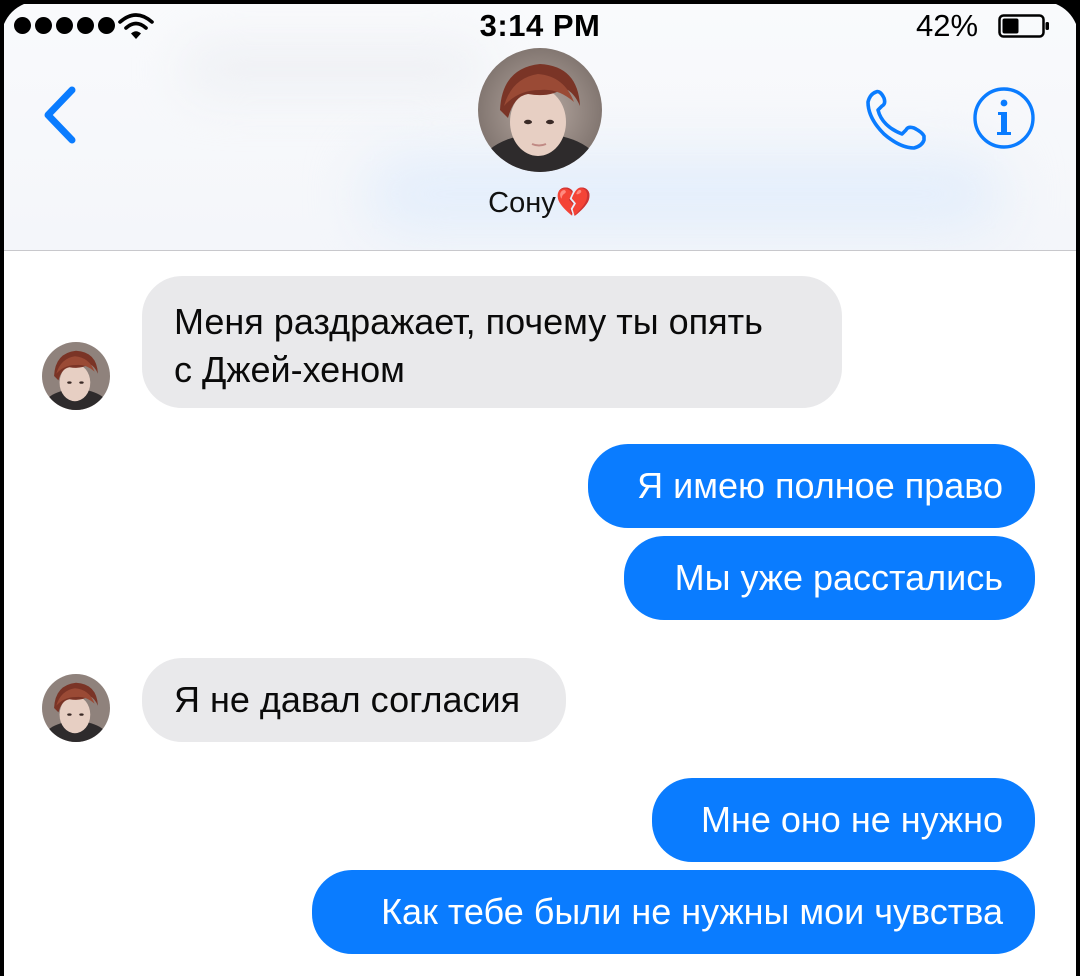  Describe the element at coordinates (1004, 118) in the screenshot. I see `info-icon` at that location.